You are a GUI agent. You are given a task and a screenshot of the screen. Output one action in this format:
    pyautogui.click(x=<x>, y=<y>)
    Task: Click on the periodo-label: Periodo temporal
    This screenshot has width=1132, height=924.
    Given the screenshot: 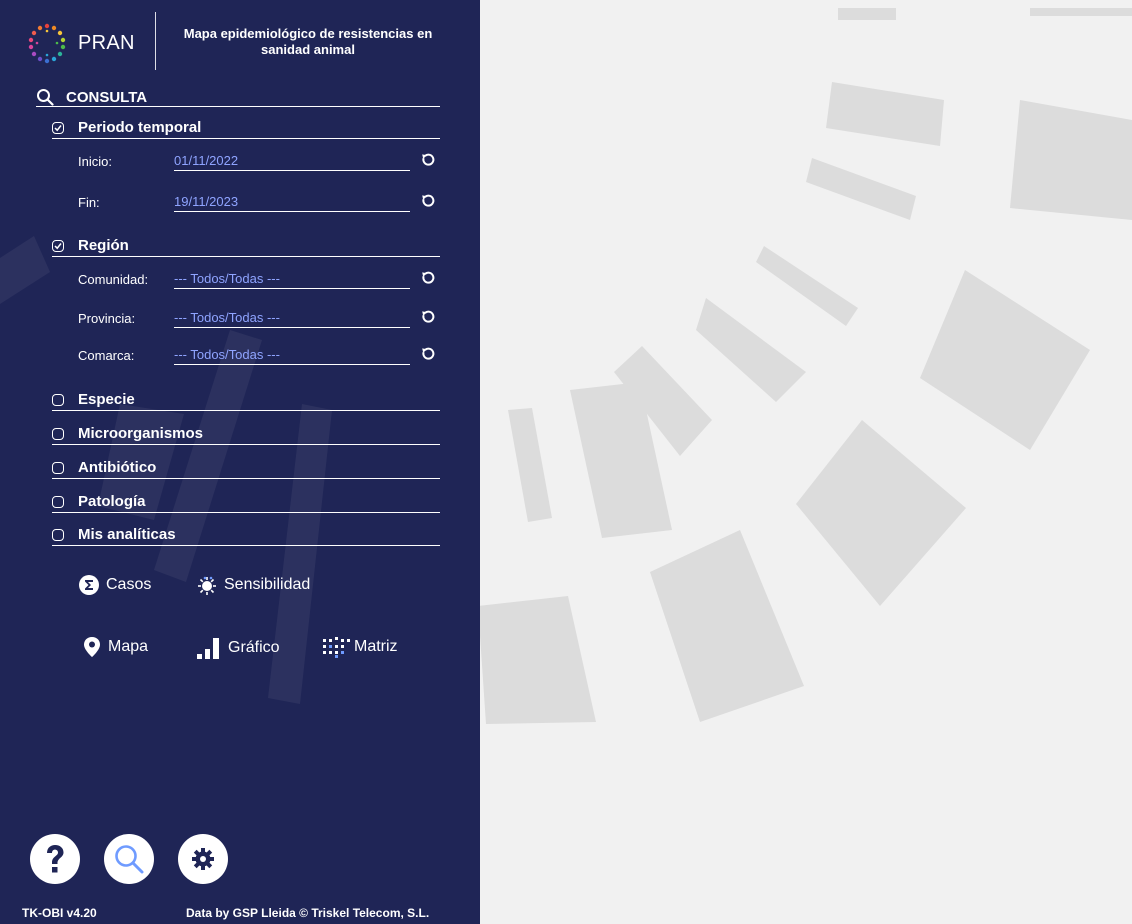 What is the action you would take?
    pyautogui.click(x=140, y=127)
    